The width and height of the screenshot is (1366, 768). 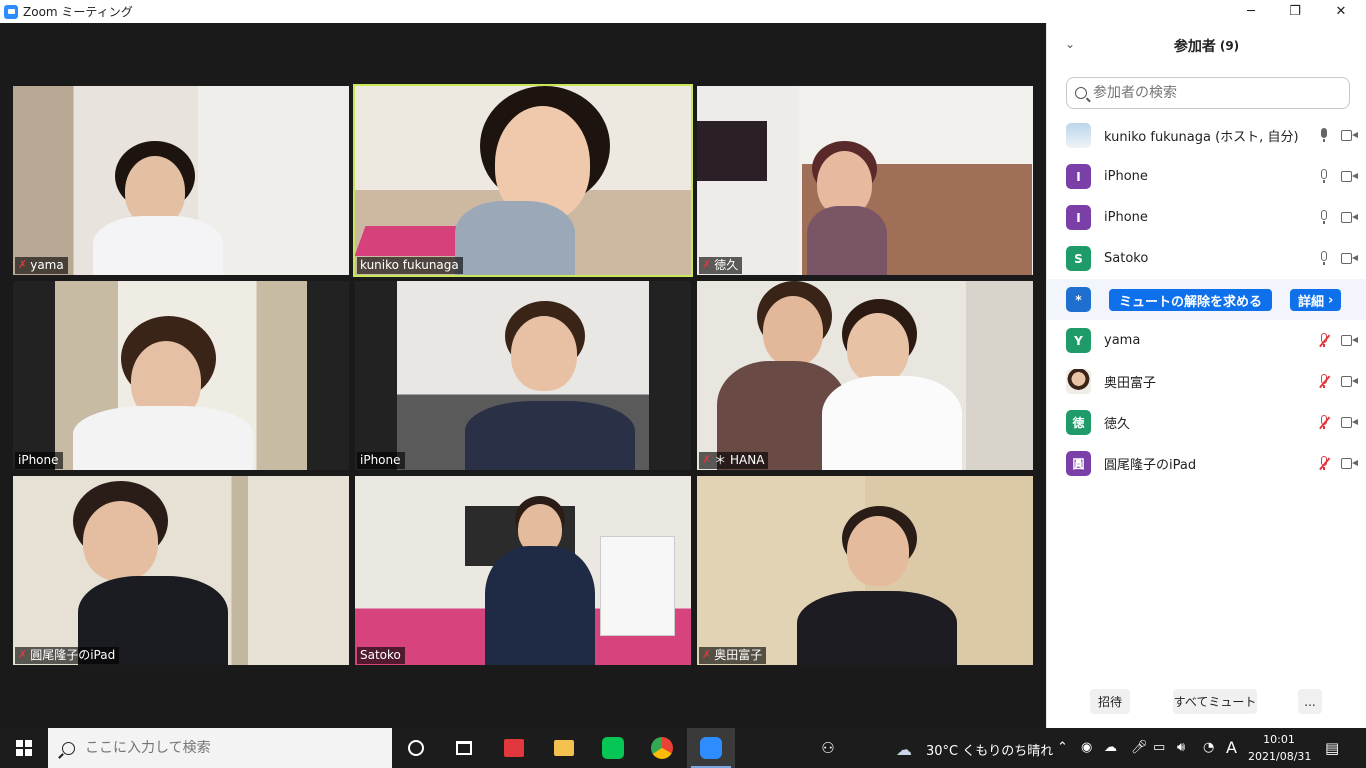 What do you see at coordinates (73, 655) in the screenshot?
I see `tile-name: 圓尾隆子のiPad` at bounding box center [73, 655].